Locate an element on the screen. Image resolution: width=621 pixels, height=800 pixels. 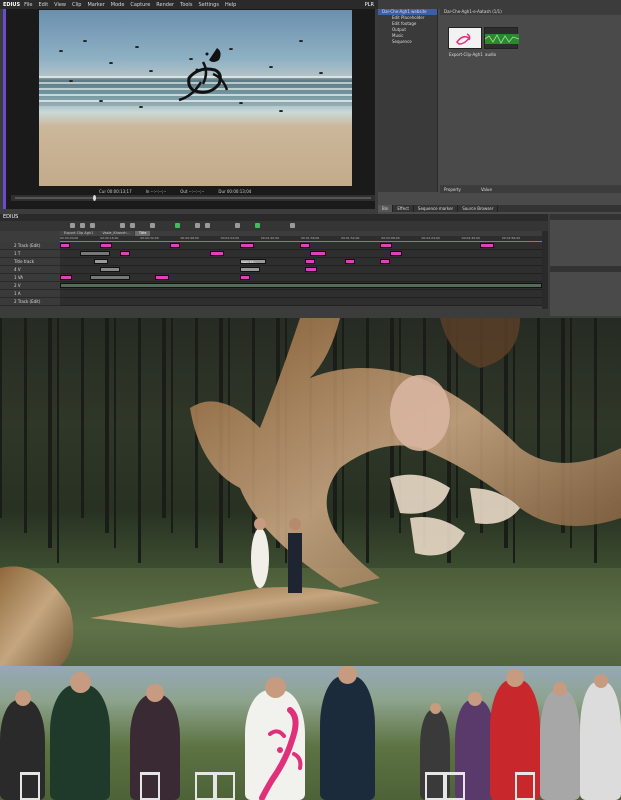
ruler-tick-label: 00:01:04;00 is located at coordinates (229, 238).